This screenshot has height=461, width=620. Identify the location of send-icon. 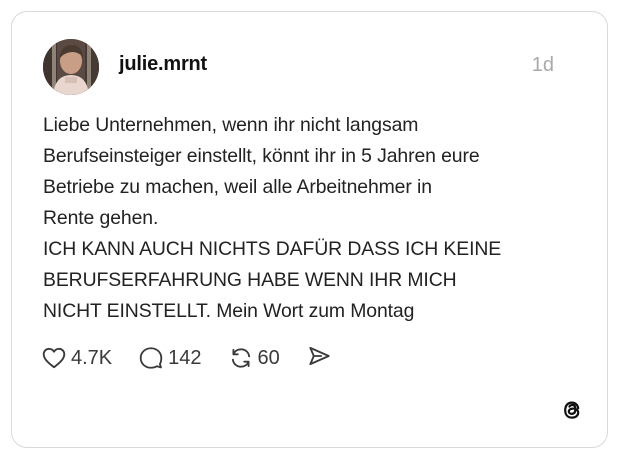
(319, 355).